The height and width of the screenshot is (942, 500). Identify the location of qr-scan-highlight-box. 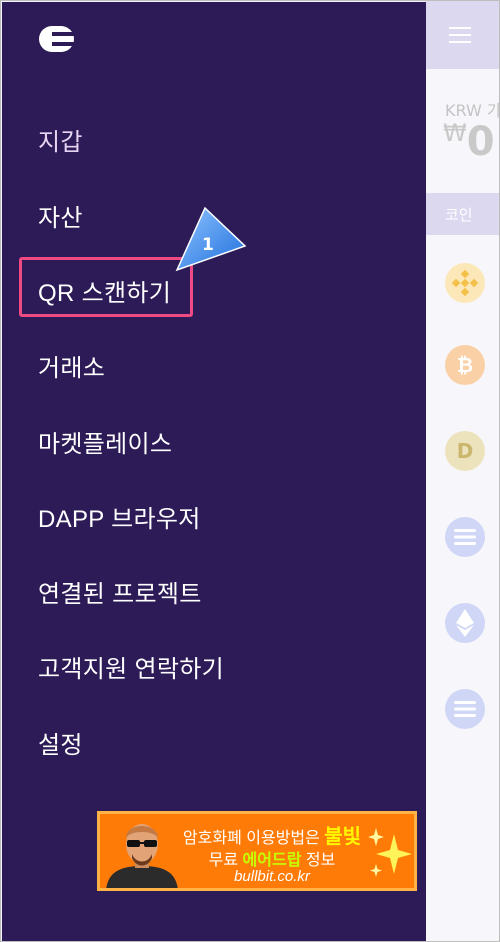
(106, 287).